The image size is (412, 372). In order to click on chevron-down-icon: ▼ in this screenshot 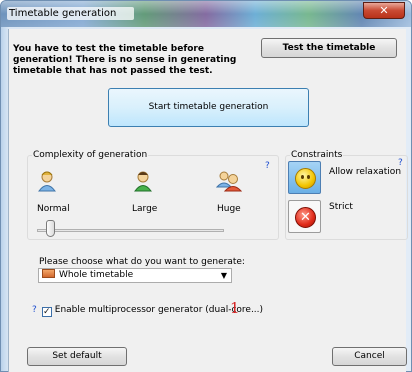, I will do `click(224, 275)`.